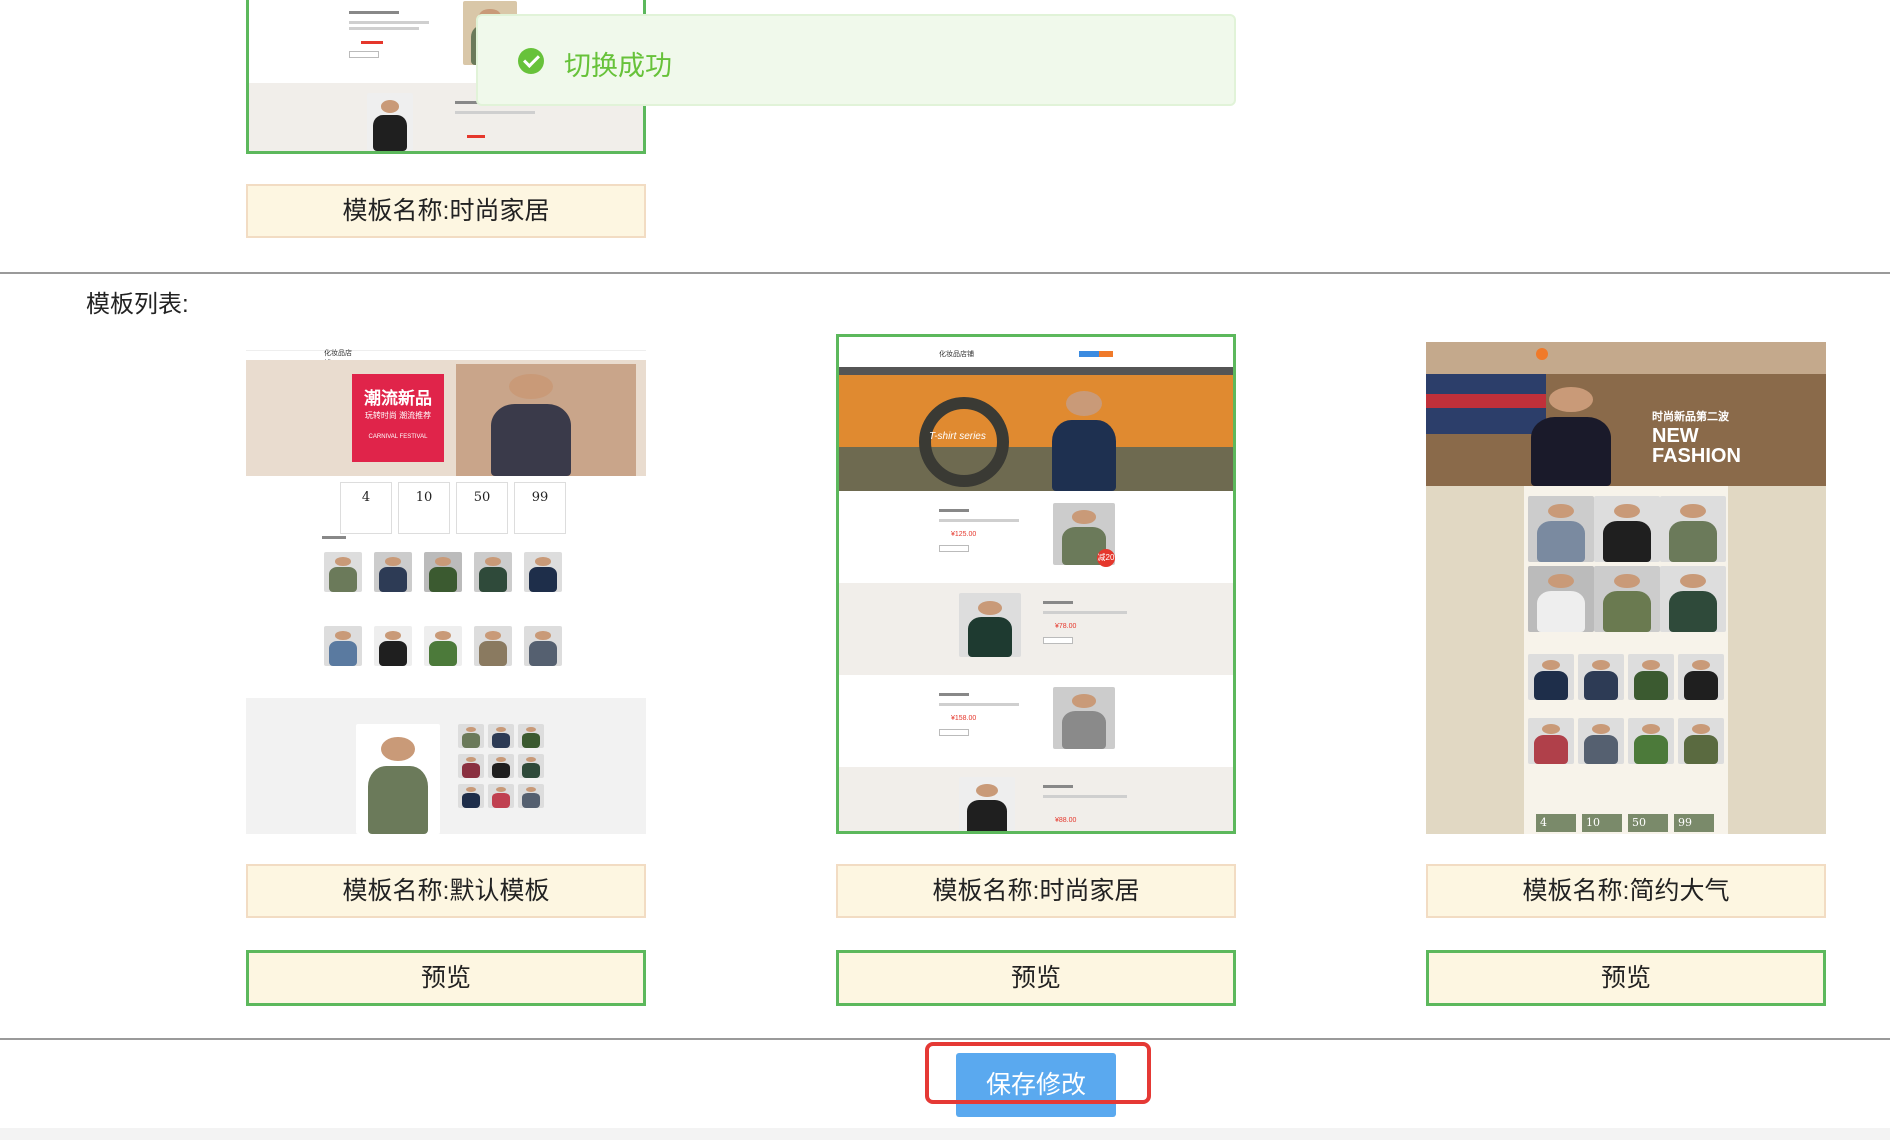  What do you see at coordinates (945, 1039) in the screenshot?
I see `divider-bottom` at bounding box center [945, 1039].